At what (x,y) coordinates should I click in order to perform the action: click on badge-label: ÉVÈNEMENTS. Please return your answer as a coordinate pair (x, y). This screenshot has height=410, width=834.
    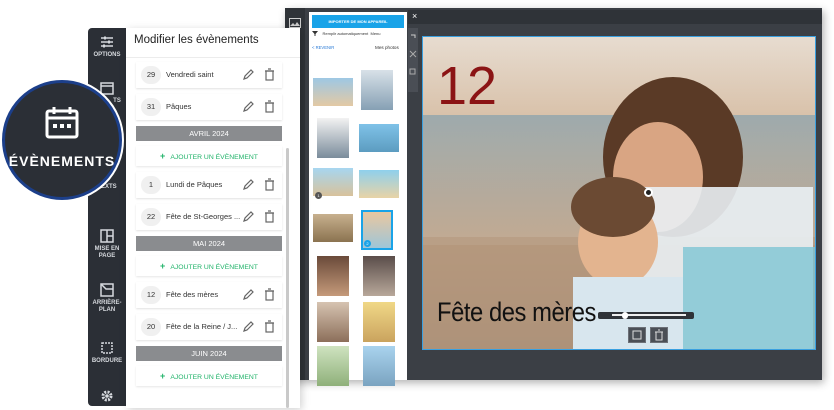
    Looking at the image, I should click on (62, 161).